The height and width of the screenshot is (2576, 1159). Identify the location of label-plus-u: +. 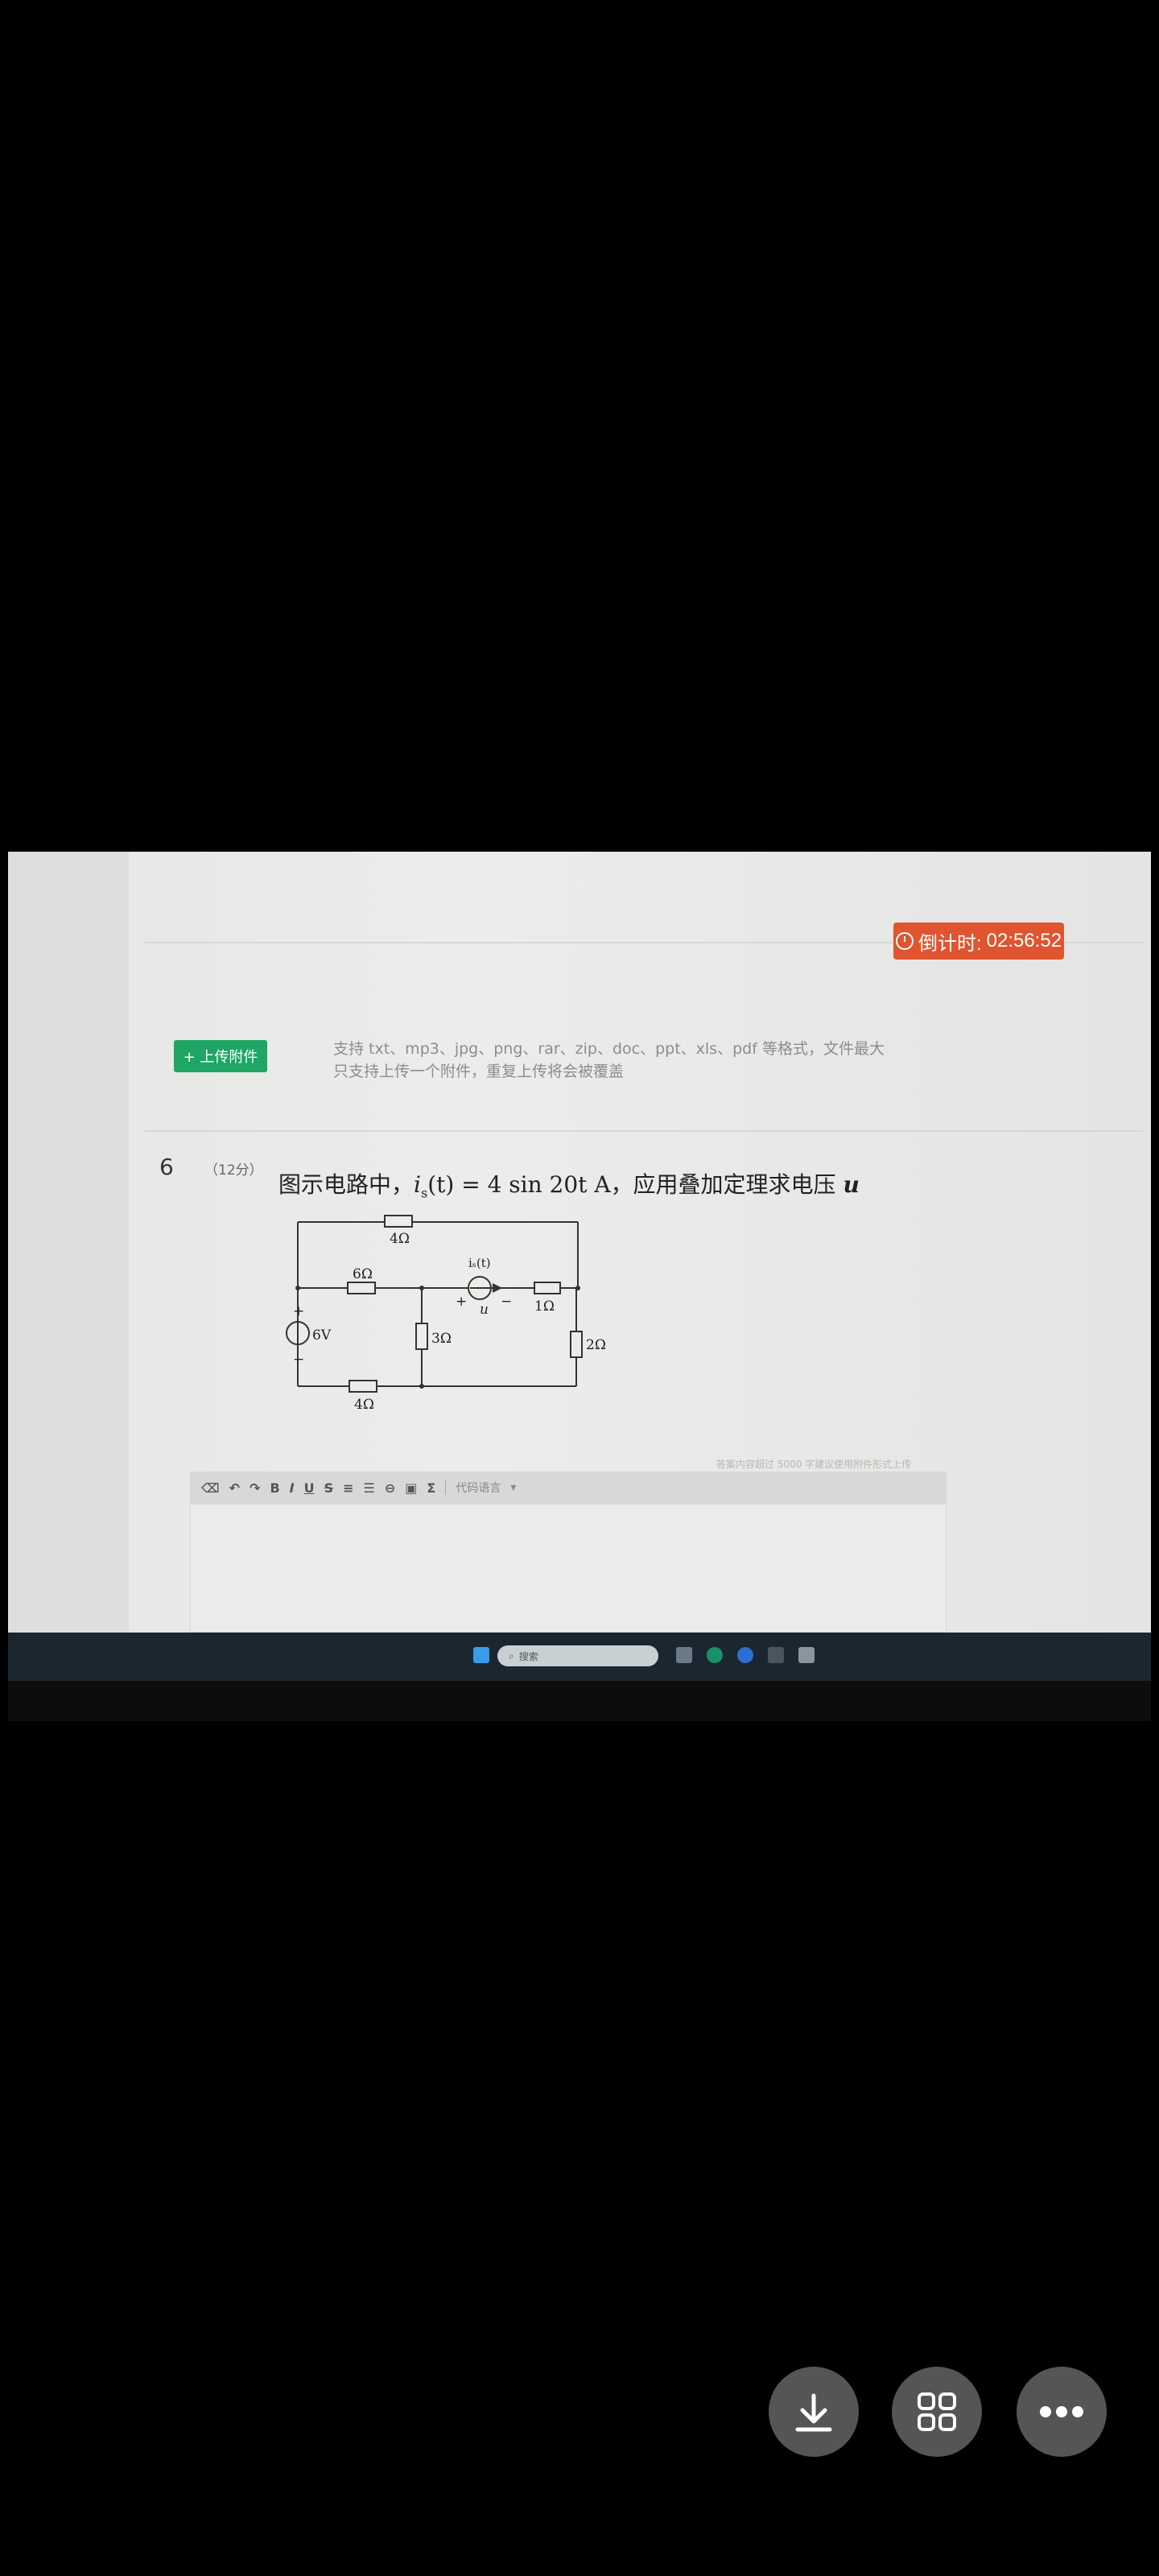
(461, 1302).